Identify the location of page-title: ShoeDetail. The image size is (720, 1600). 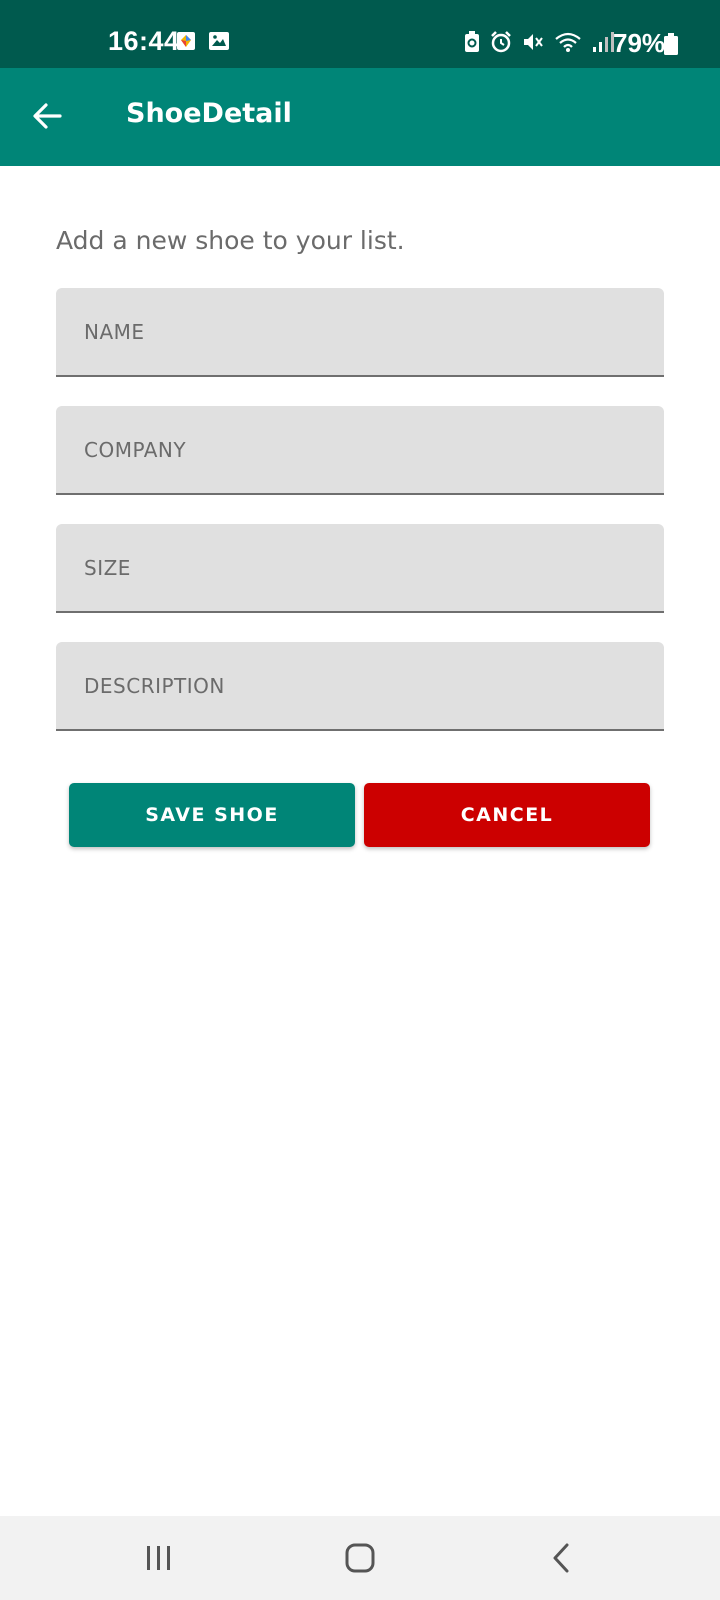
(209, 113).